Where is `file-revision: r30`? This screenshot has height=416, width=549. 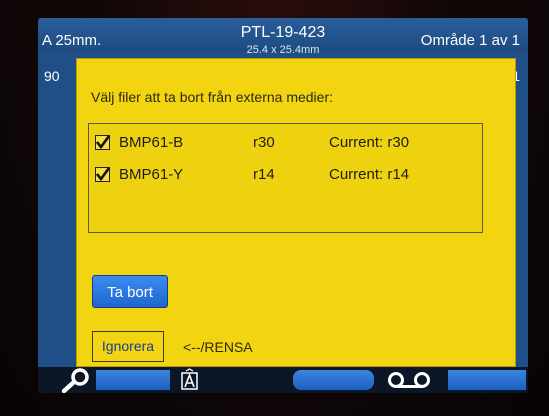 file-revision: r30 is located at coordinates (264, 142).